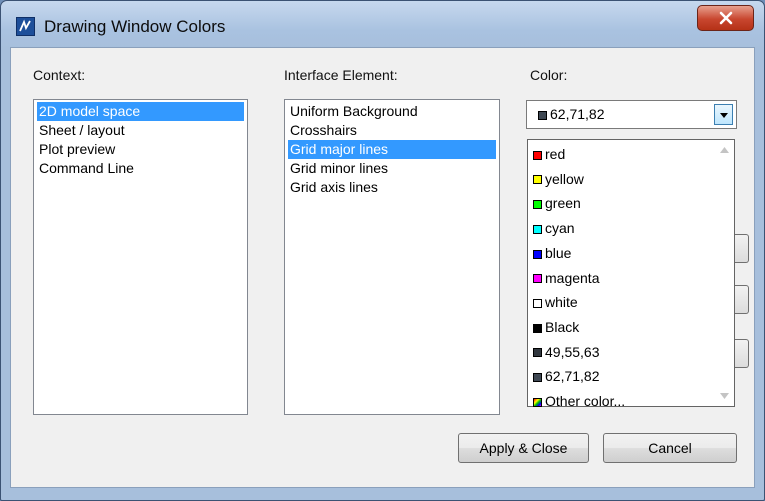 The image size is (765, 501). I want to click on window-title: Drawing Window Colors, so click(135, 26).